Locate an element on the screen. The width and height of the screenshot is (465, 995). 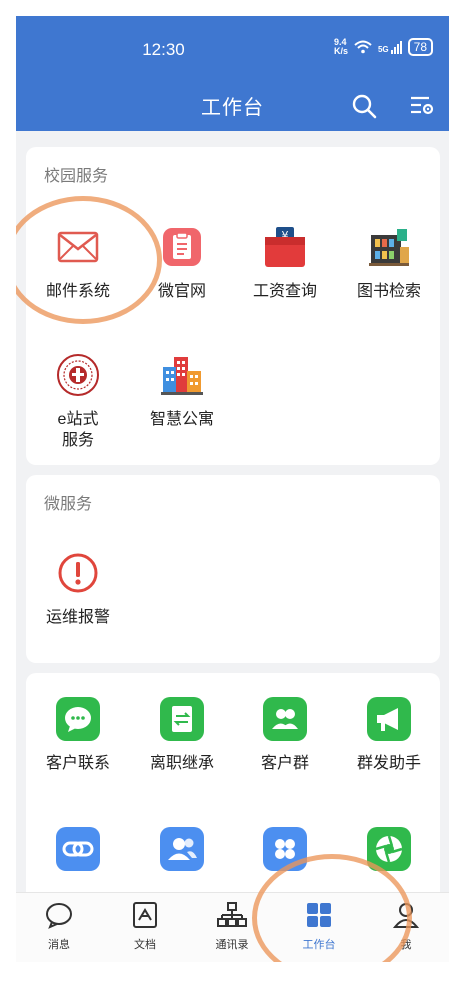
app-label: 离职继承 is located at coordinates (181, 763).